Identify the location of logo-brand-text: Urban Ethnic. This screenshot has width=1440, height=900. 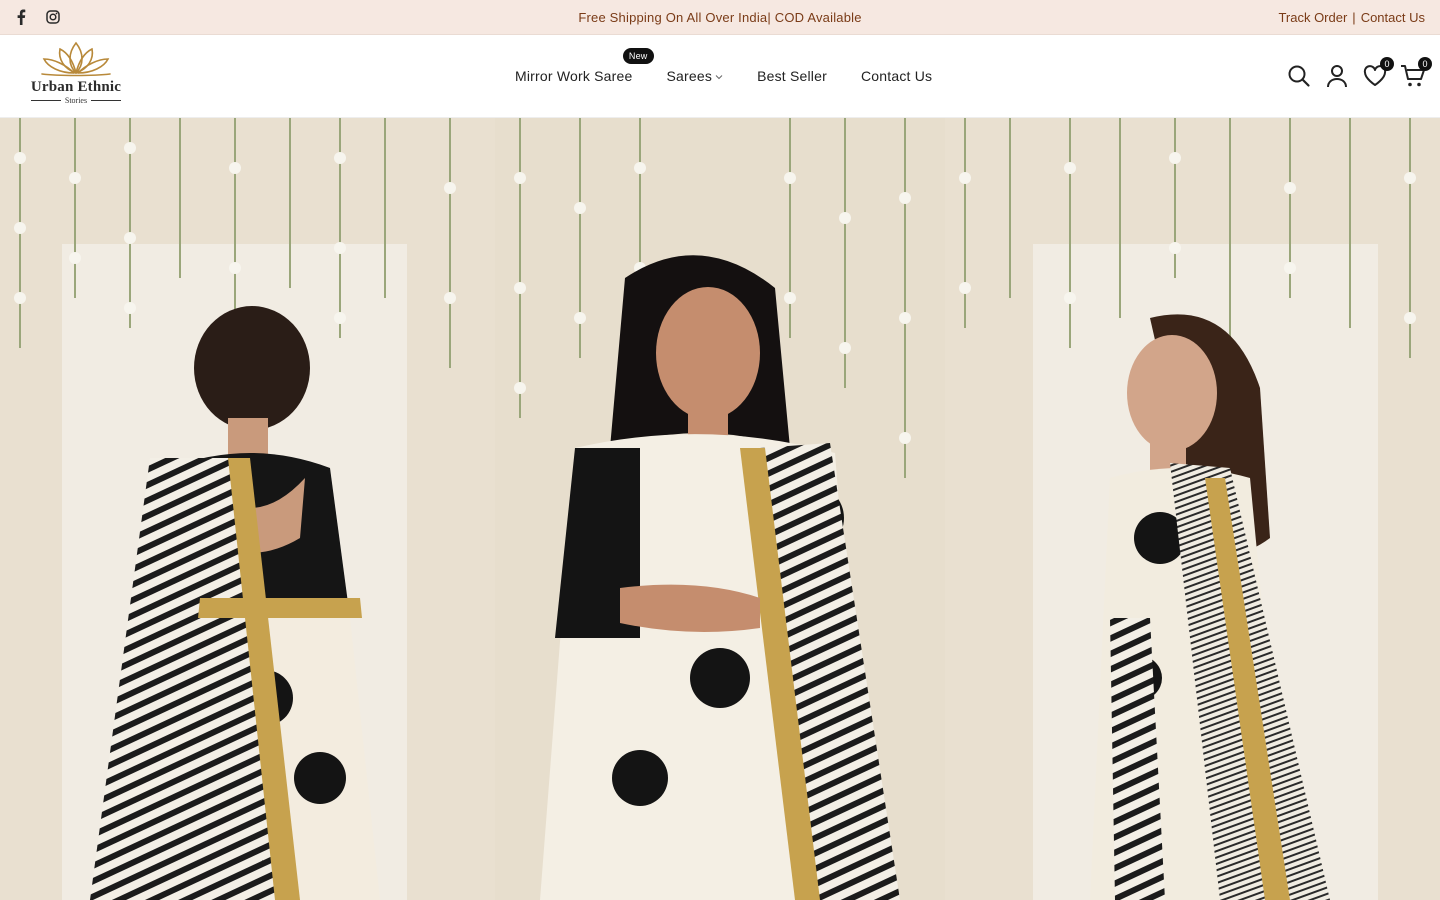
(76, 87).